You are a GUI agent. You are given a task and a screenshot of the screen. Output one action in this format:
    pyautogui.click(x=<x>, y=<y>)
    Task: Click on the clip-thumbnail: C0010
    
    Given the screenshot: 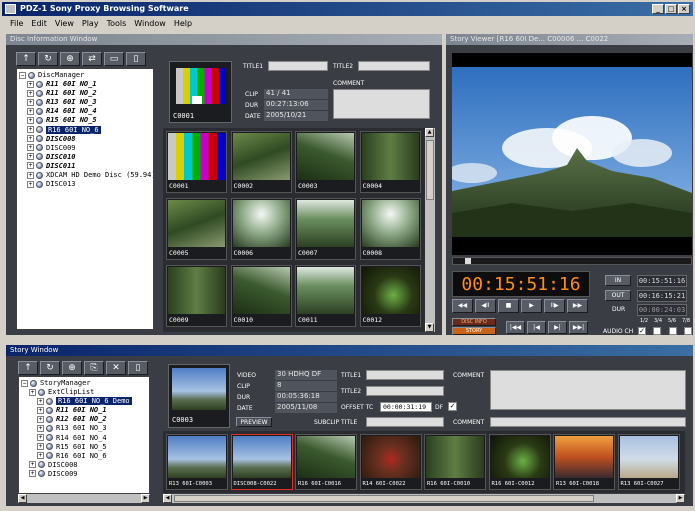 What is the action you would take?
    pyautogui.click(x=261, y=296)
    